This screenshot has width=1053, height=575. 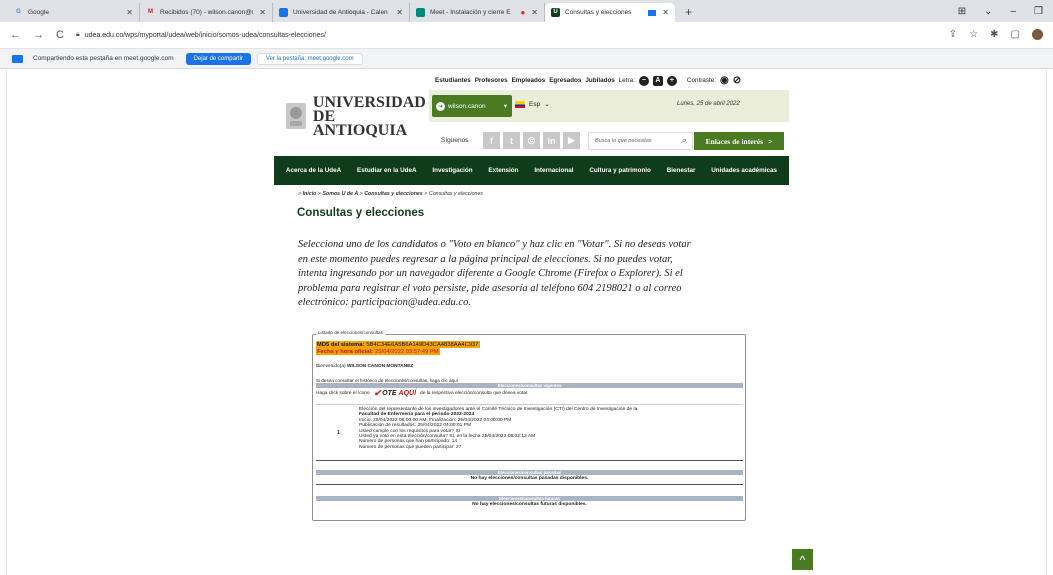 I want to click on nav-cultura: Cultura y patrimonio, so click(x=620, y=170).